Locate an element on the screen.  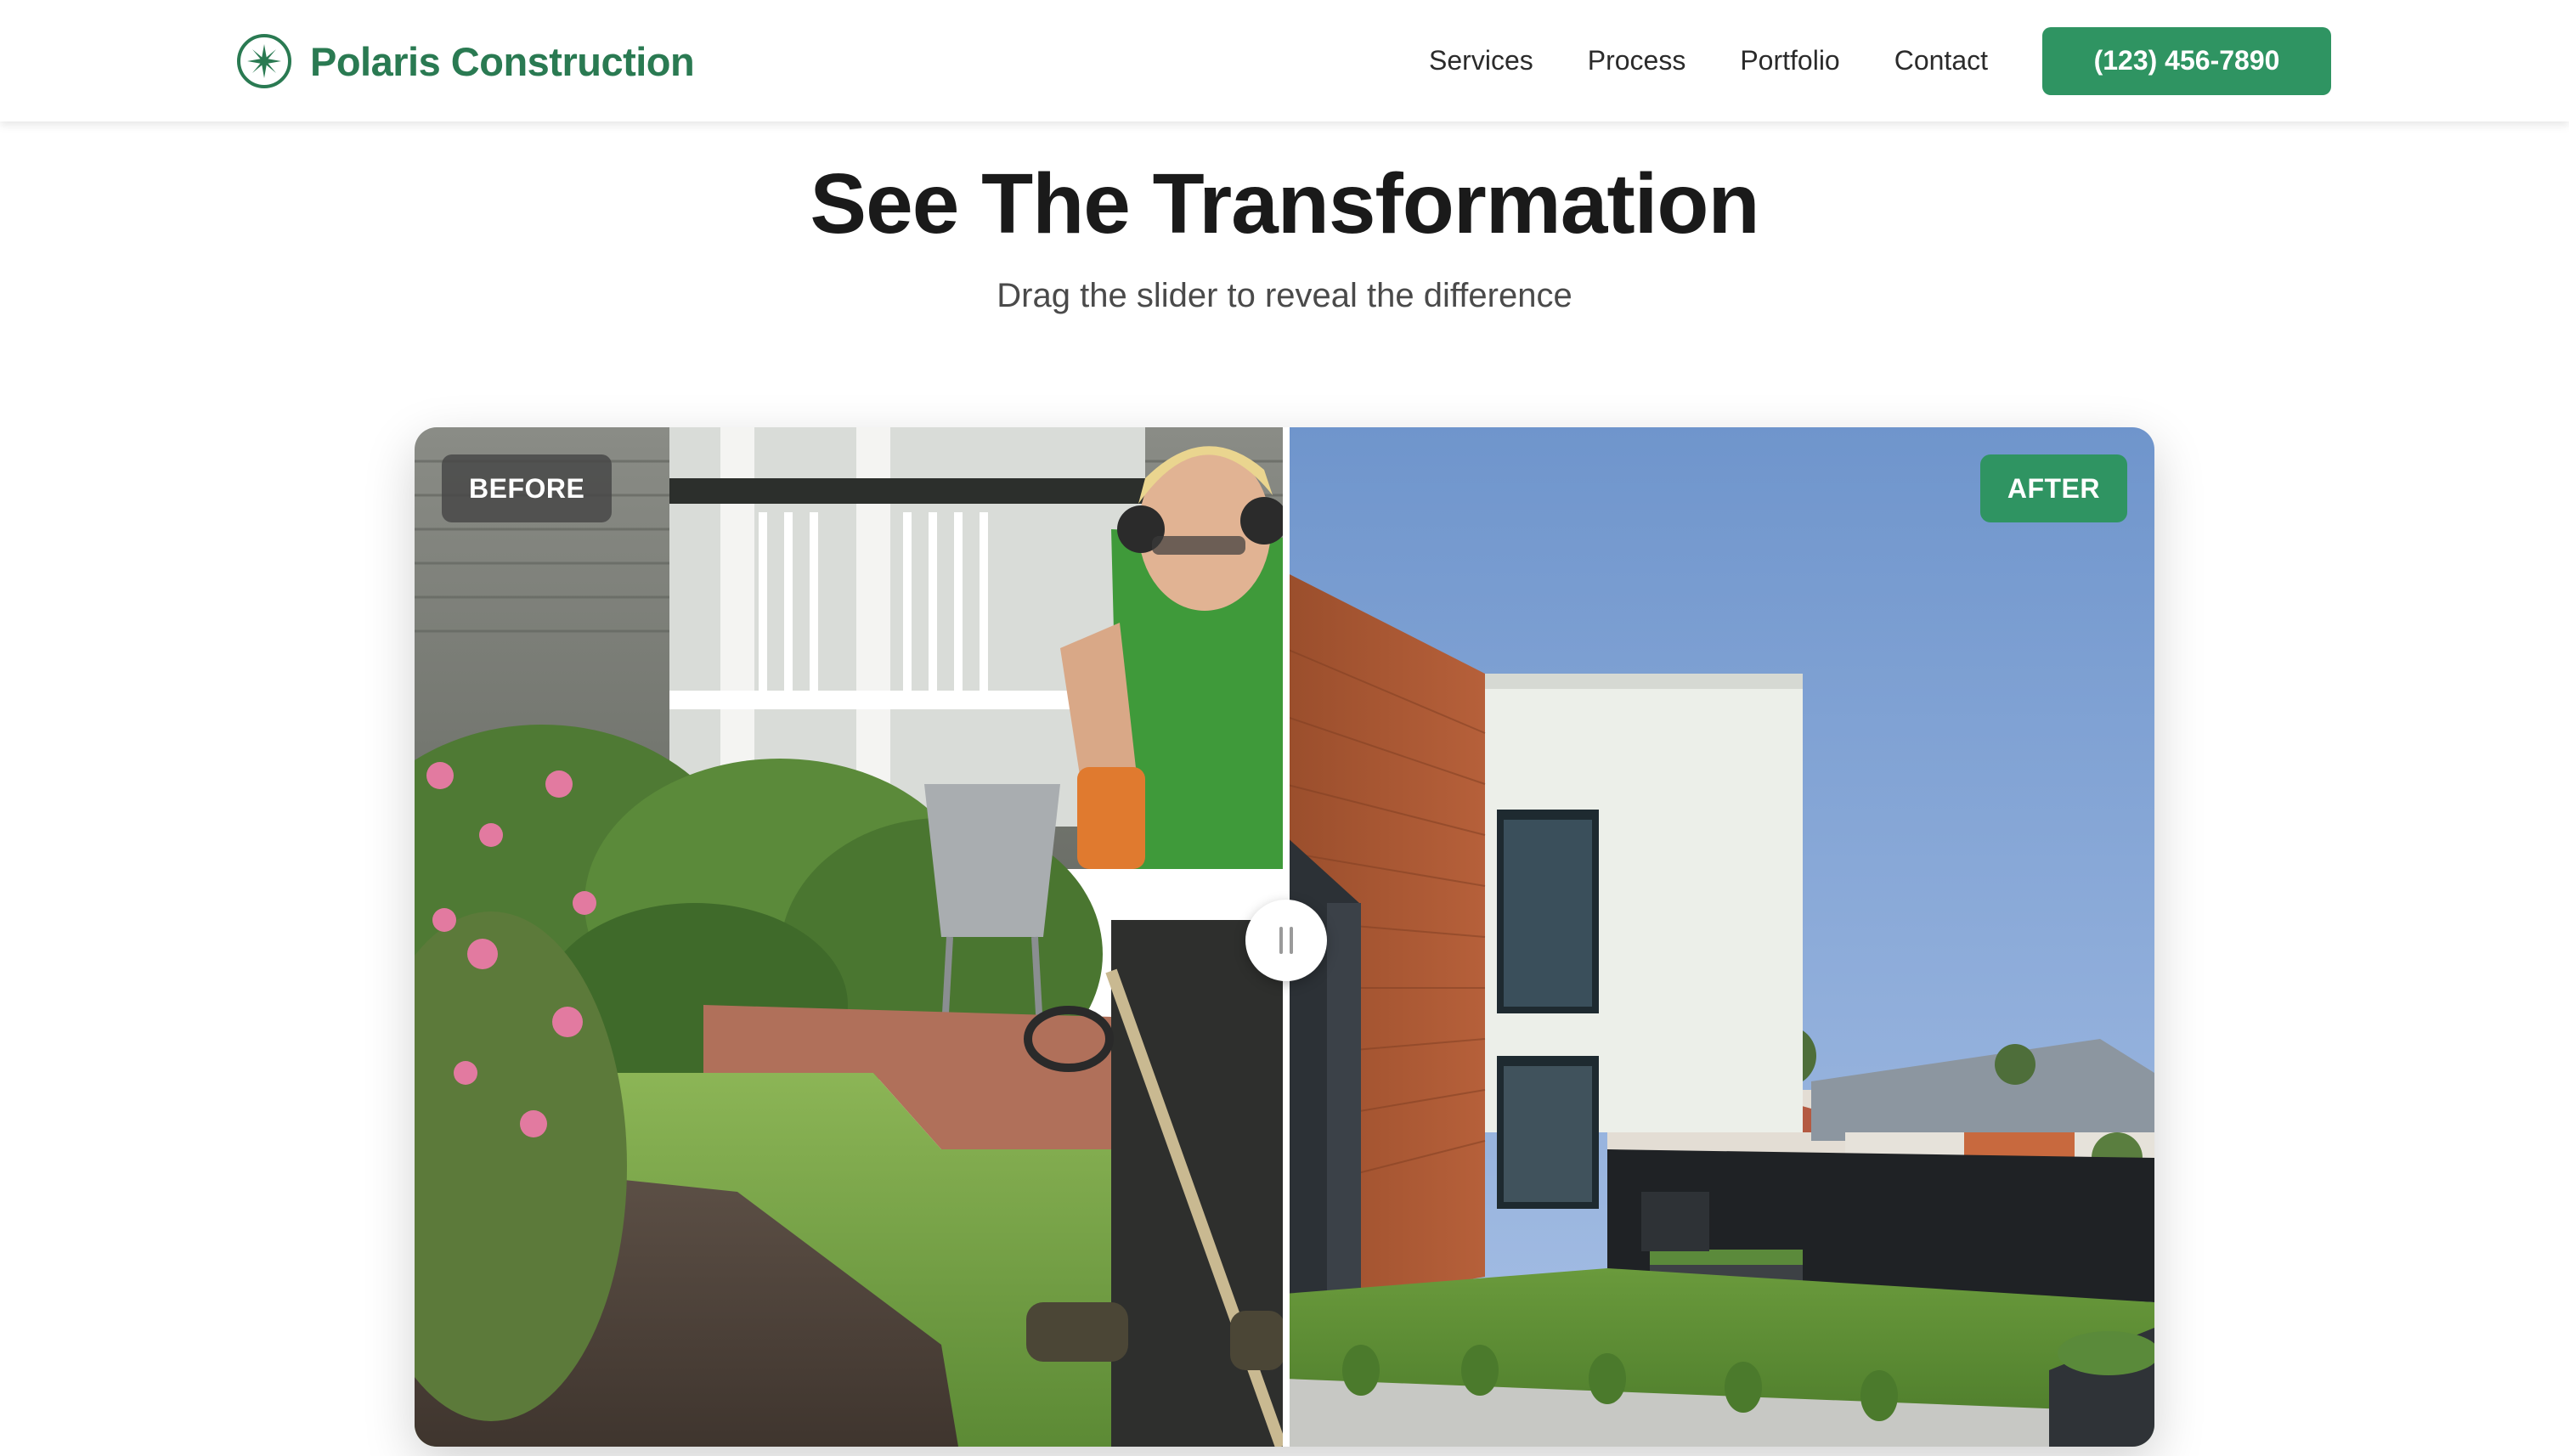
brand-link: Polaris Construction is located at coordinates (465, 61).